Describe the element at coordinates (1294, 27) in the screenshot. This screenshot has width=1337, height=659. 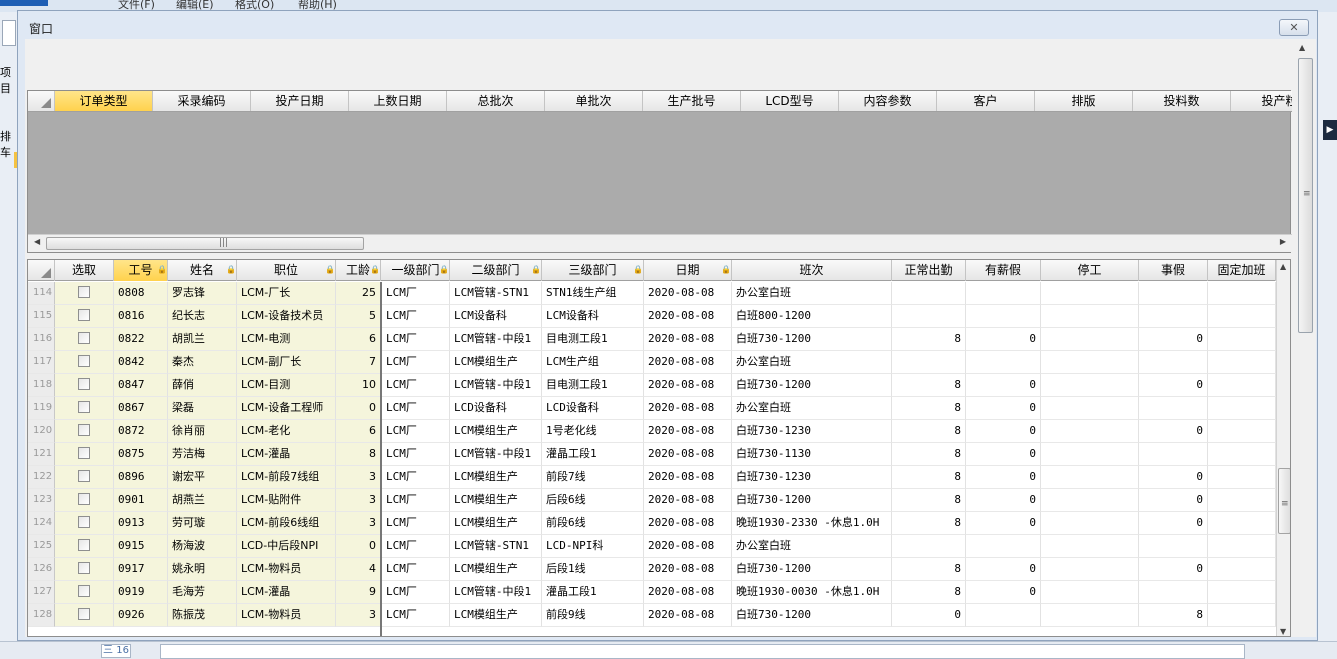
I see `close-button: ✕` at that location.